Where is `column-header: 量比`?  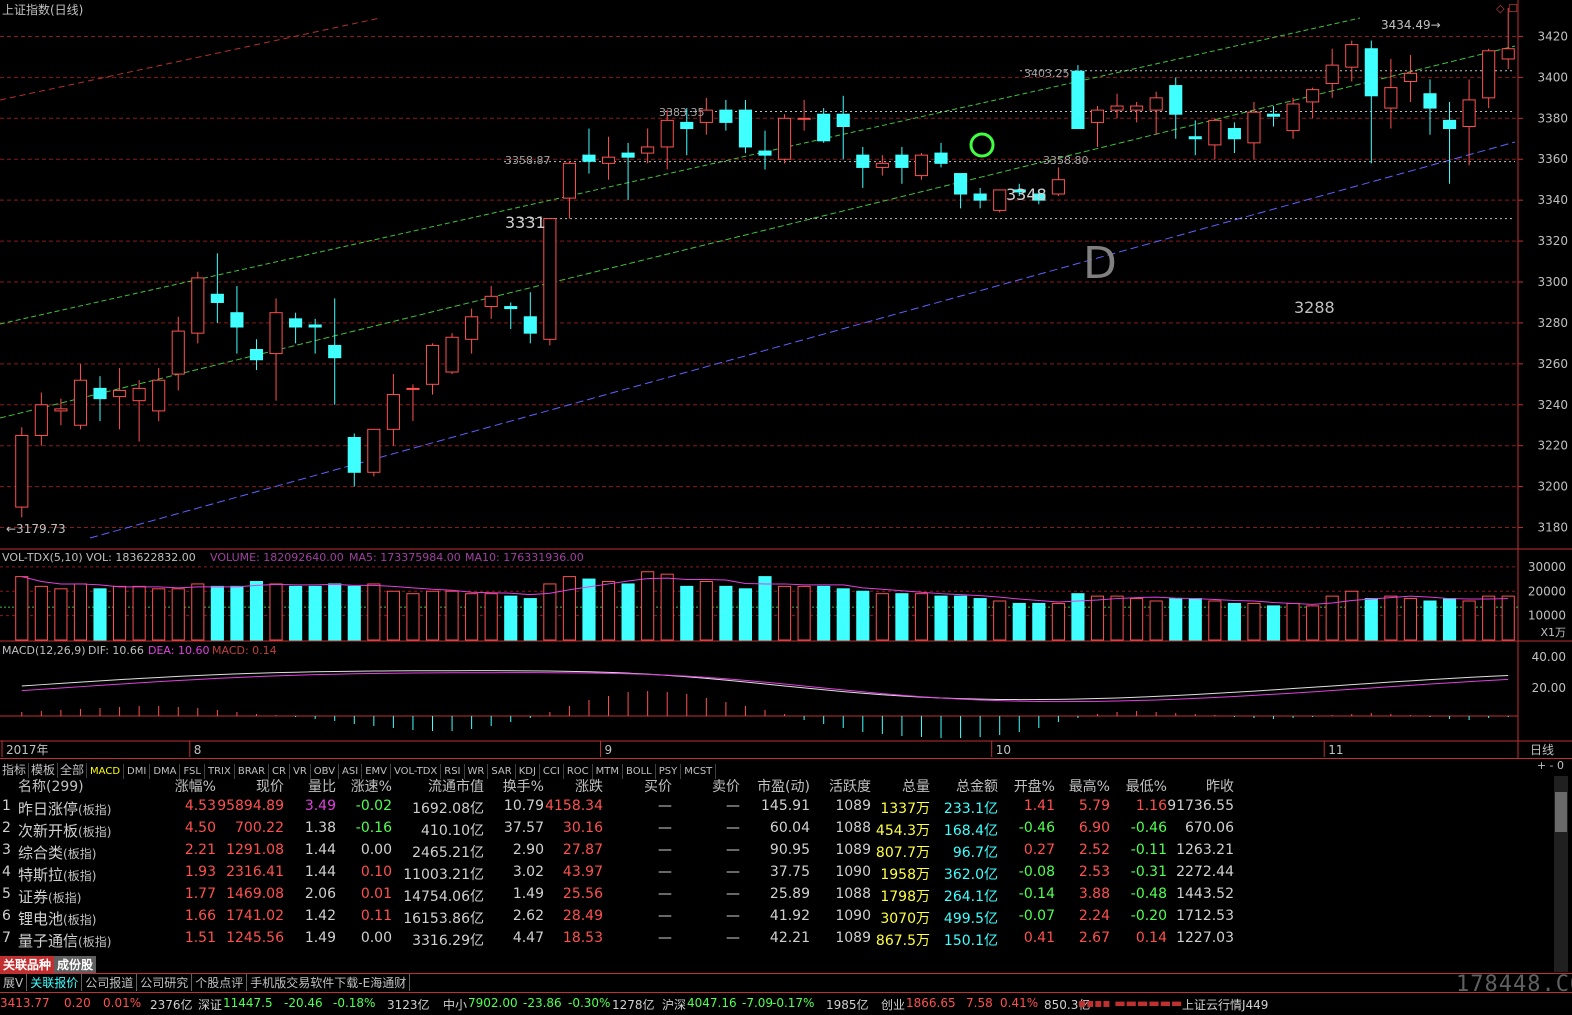
column-header: 量比 is located at coordinates (322, 786).